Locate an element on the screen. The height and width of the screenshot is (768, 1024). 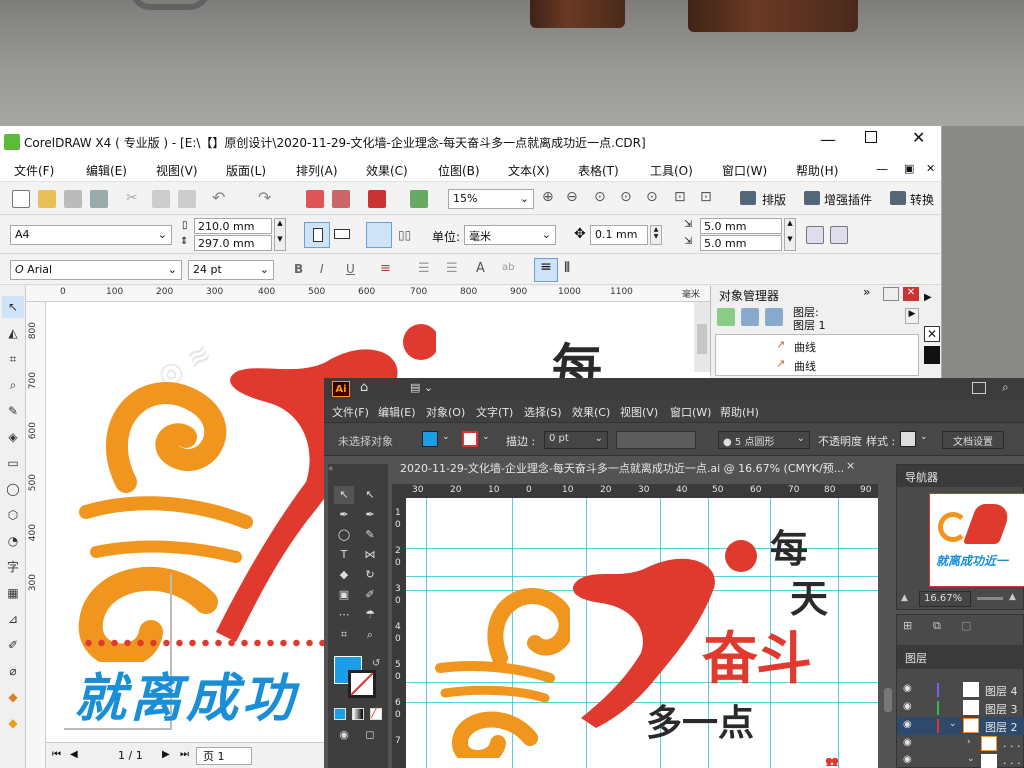
stroke-swatch is located at coordinates (470, 439).